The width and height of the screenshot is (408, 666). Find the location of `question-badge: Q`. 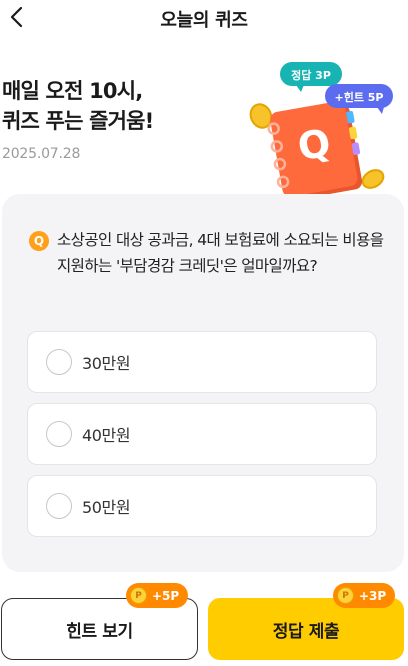

question-badge: Q is located at coordinates (39, 241).